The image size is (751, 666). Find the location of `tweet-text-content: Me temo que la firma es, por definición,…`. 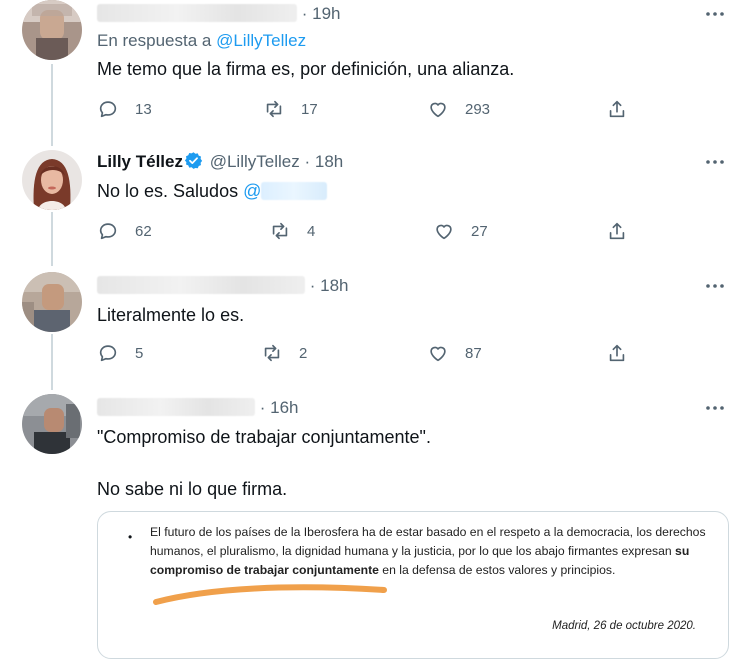

tweet-text-content: Me temo que la firma es, por definición,… is located at coordinates (306, 69).